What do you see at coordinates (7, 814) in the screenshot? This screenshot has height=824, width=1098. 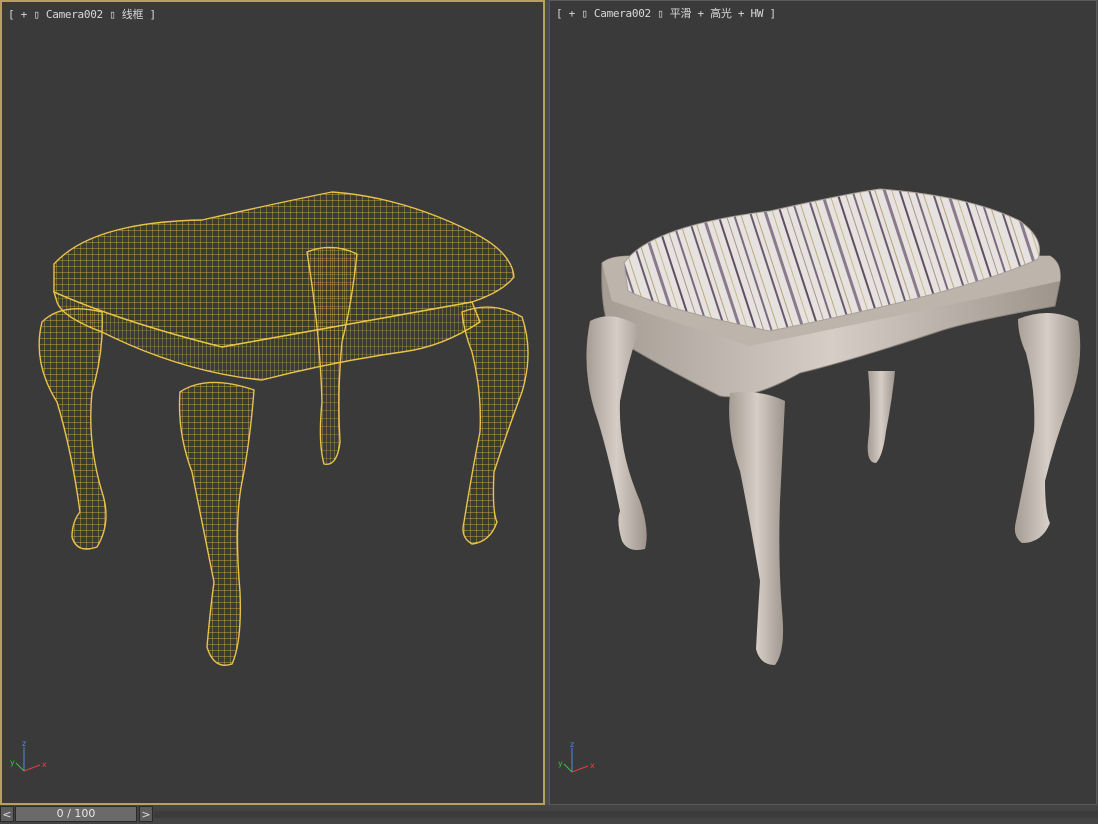 I see `prev-frame-button: <` at bounding box center [7, 814].